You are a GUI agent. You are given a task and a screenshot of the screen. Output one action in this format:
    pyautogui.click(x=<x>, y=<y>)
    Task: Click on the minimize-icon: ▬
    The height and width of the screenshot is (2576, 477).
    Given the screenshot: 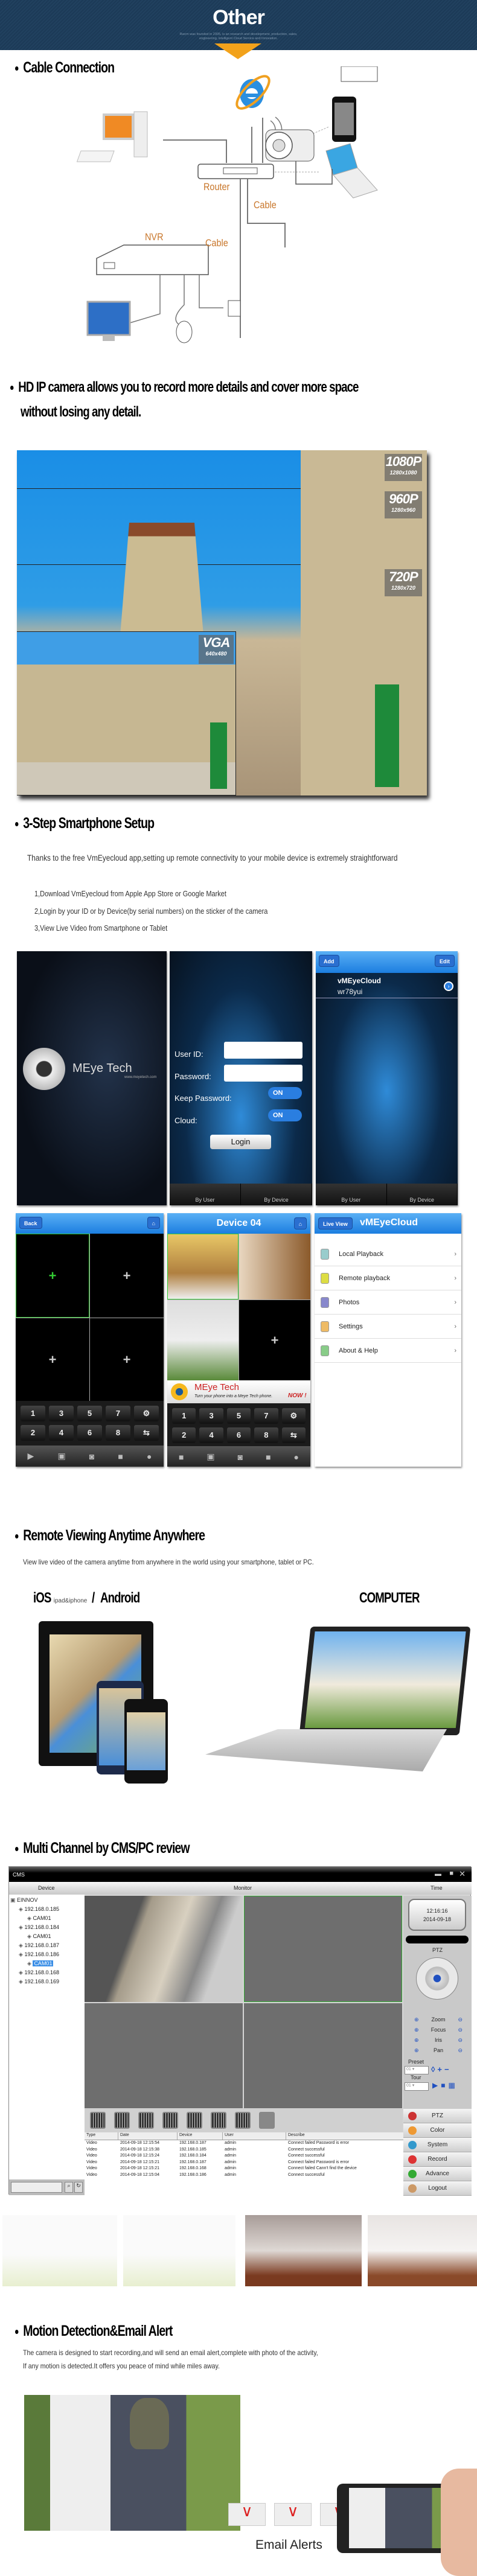 What is the action you would take?
    pyautogui.click(x=438, y=1874)
    